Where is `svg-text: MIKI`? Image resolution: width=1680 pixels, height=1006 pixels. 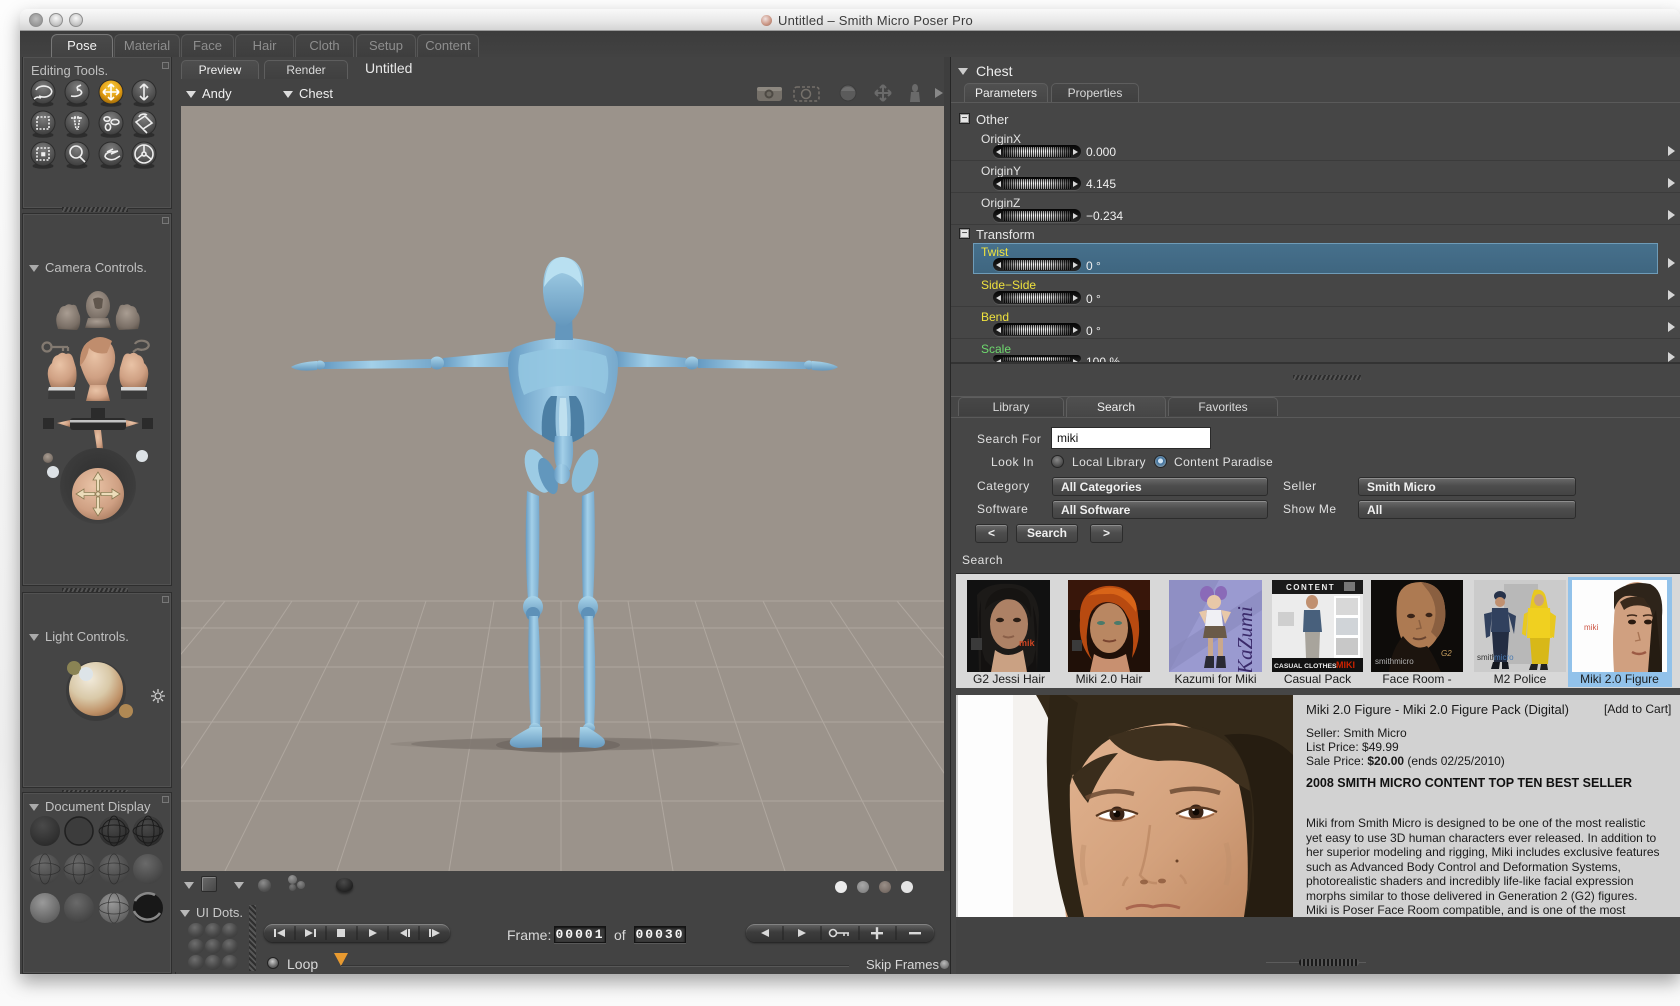
svg-text: MIKI is located at coordinates (1345, 665).